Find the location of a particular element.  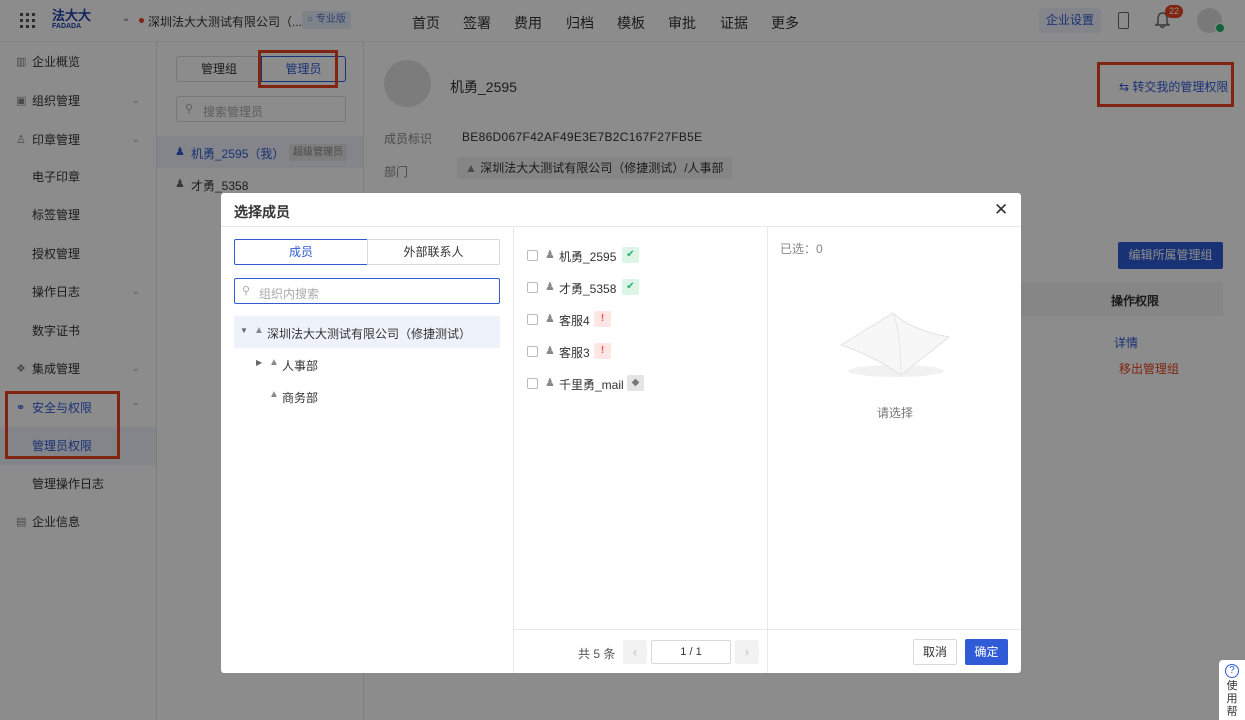

search-icon: ⚲ is located at coordinates (246, 291).